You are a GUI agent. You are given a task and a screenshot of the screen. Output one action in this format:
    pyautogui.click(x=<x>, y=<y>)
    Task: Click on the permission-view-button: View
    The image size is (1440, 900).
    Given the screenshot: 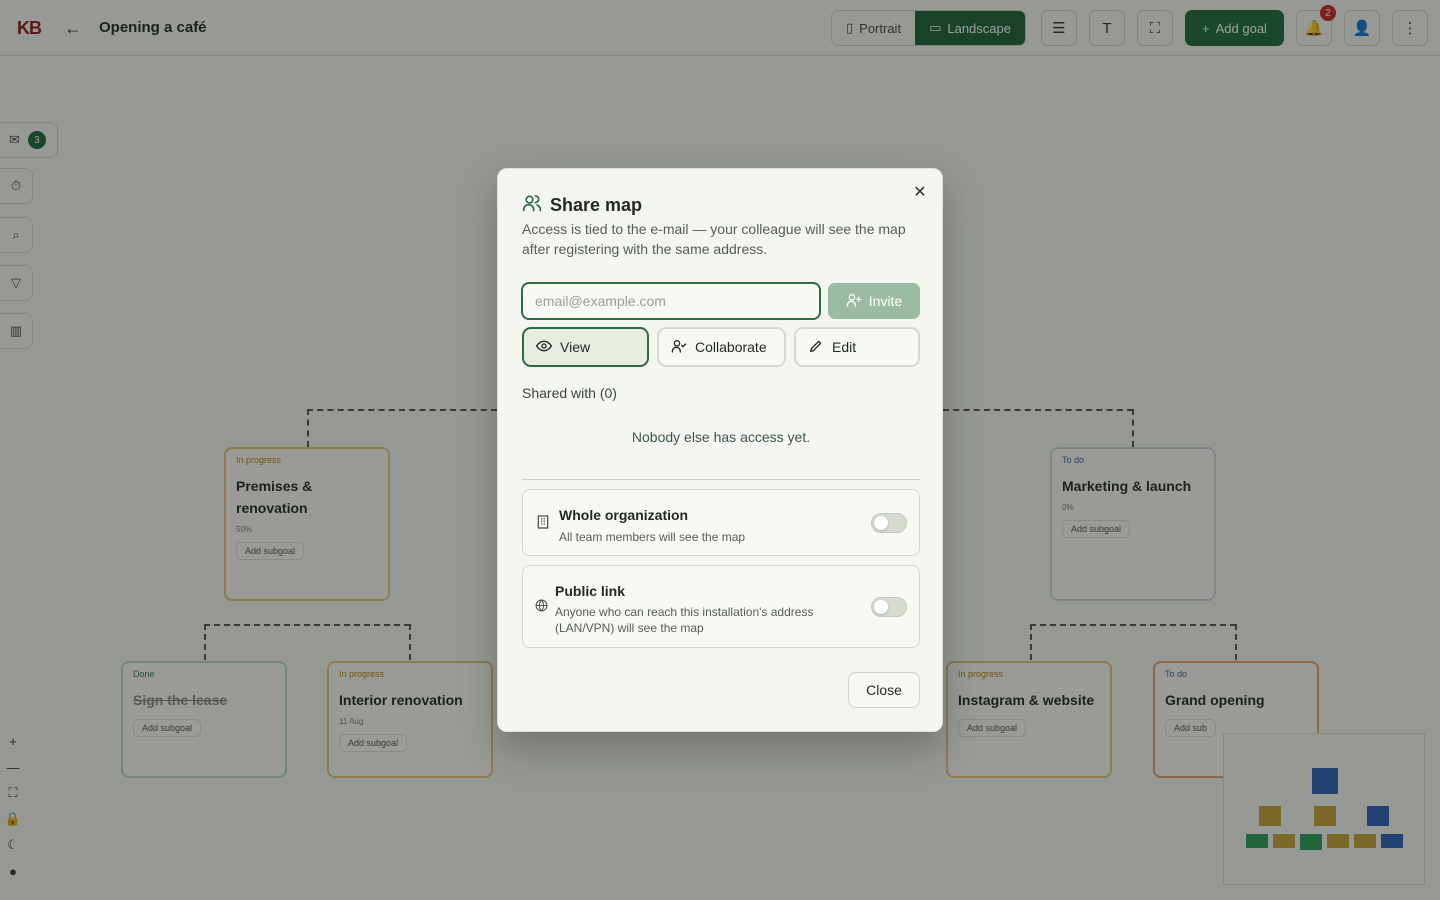 What is the action you would take?
    pyautogui.click(x=585, y=347)
    